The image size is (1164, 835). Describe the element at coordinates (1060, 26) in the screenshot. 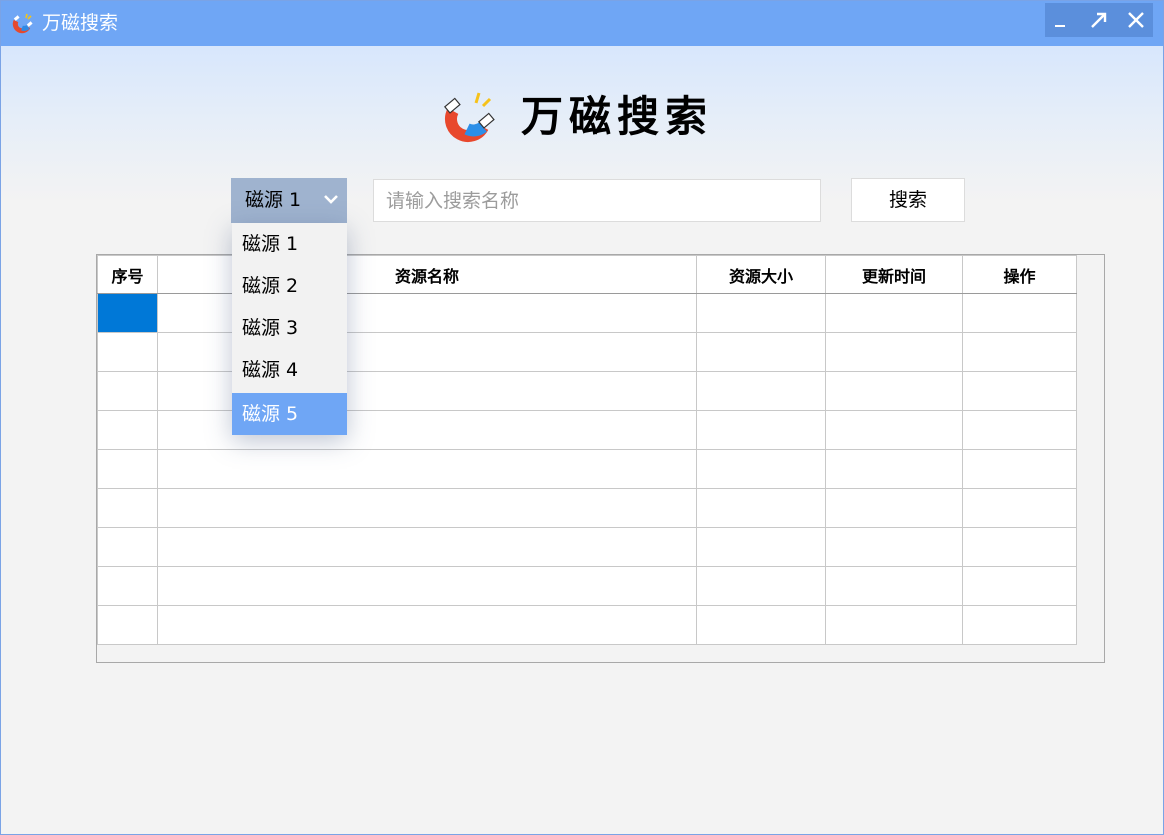

I see `minimize-icon` at that location.